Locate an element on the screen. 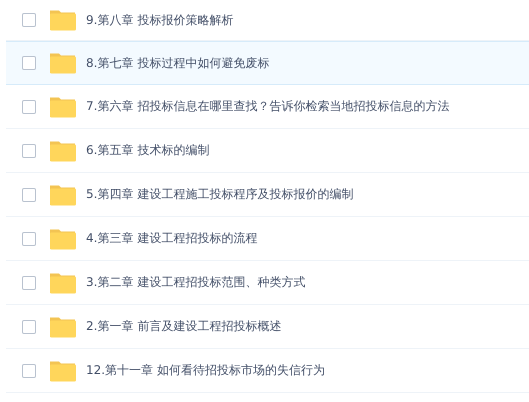  file-row: 6.第五章 技术标的编制 is located at coordinates (267, 151).